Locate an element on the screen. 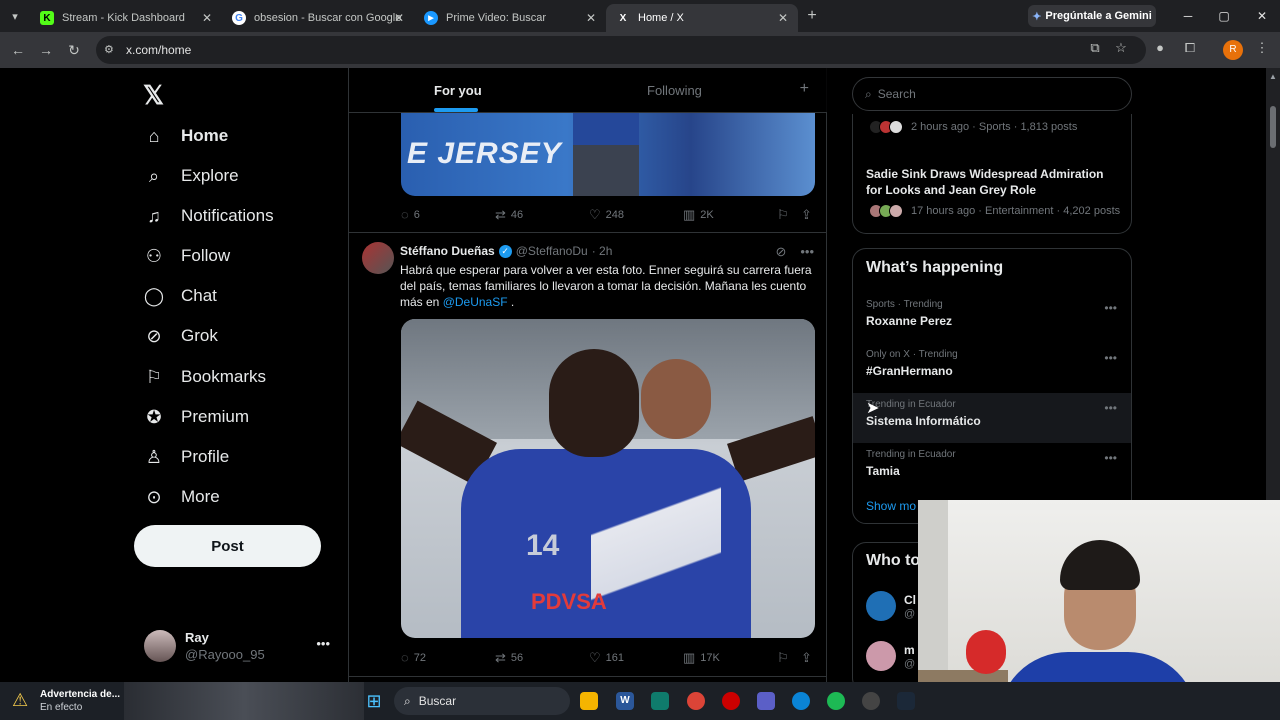  tweet-image: 14 PDVSA is located at coordinates (608, 478).